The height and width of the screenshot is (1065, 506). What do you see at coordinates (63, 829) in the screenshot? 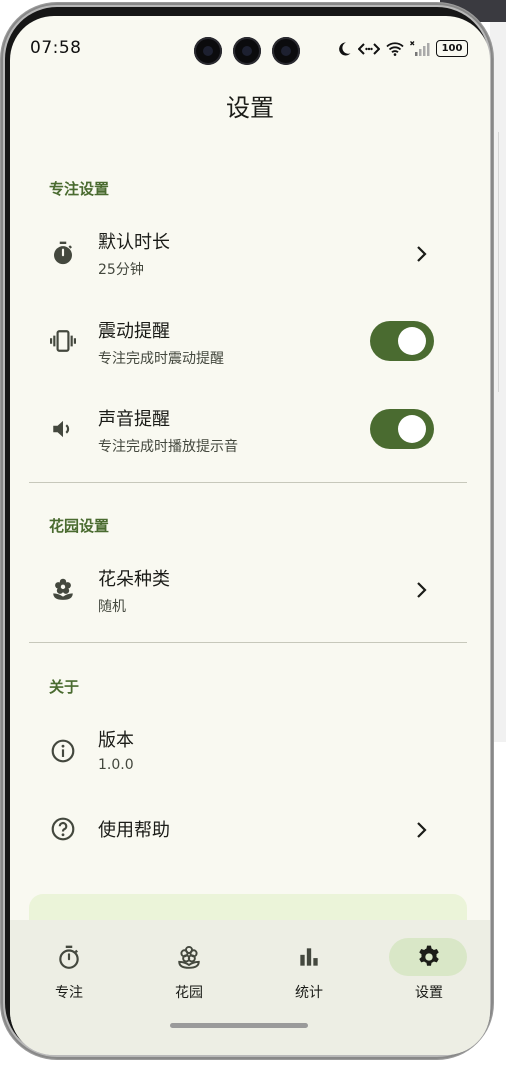
I see `help-circle-icon` at bounding box center [63, 829].